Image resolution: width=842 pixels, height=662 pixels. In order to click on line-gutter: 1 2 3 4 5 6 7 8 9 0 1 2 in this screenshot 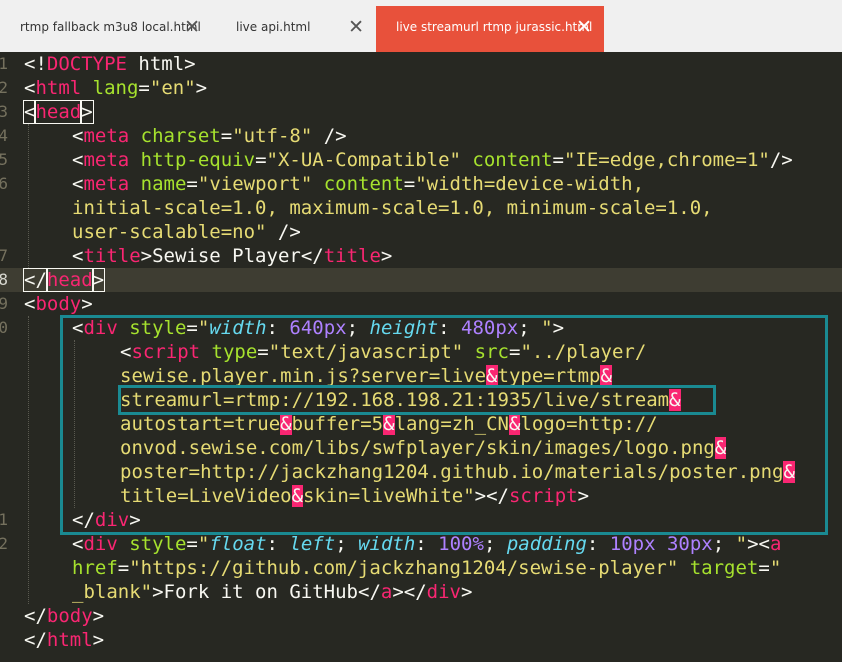, I will do `click(11, 357)`.